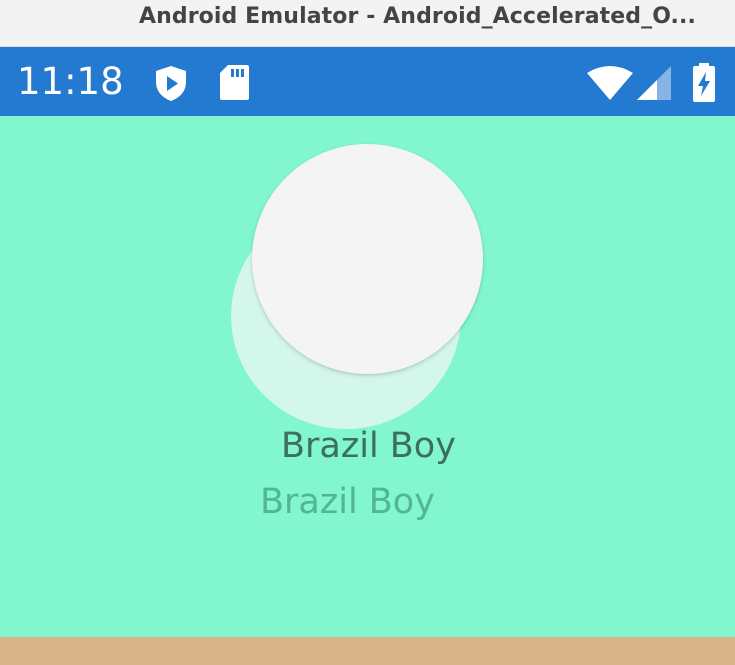 This screenshot has width=735, height=665. What do you see at coordinates (70, 81) in the screenshot?
I see `status-time: 11:18` at bounding box center [70, 81].